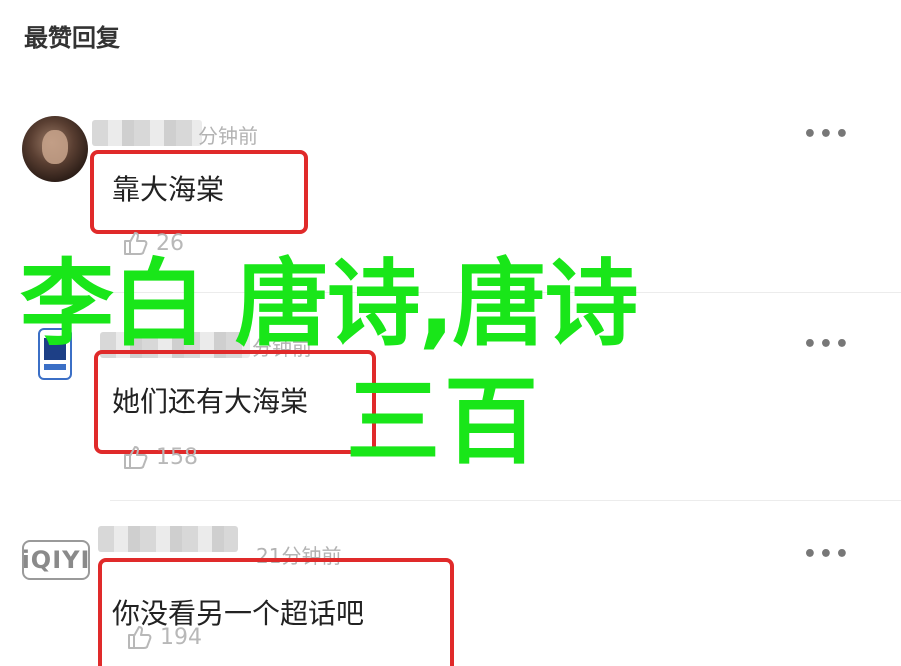 The width and height of the screenshot is (901, 666). What do you see at coordinates (177, 457) in the screenshot?
I see `like-count: 158` at bounding box center [177, 457].